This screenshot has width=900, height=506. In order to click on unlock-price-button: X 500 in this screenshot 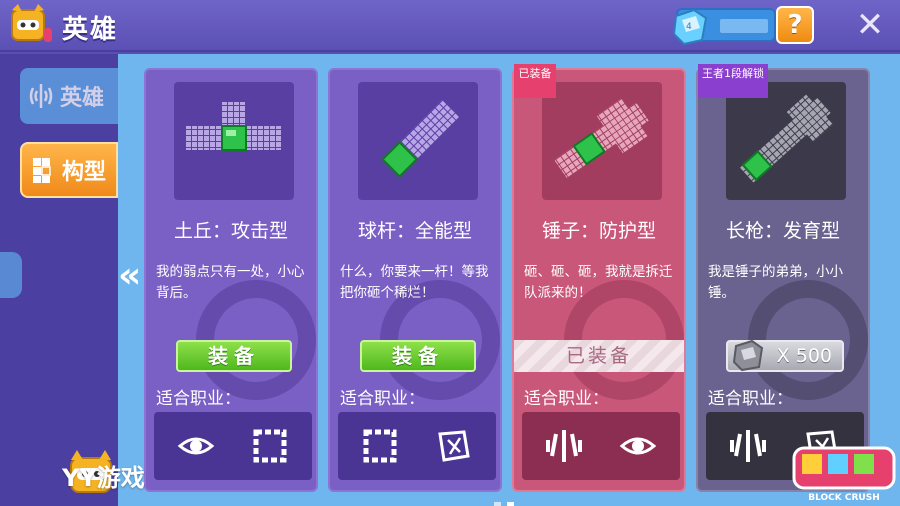, I will do `click(785, 355)`.